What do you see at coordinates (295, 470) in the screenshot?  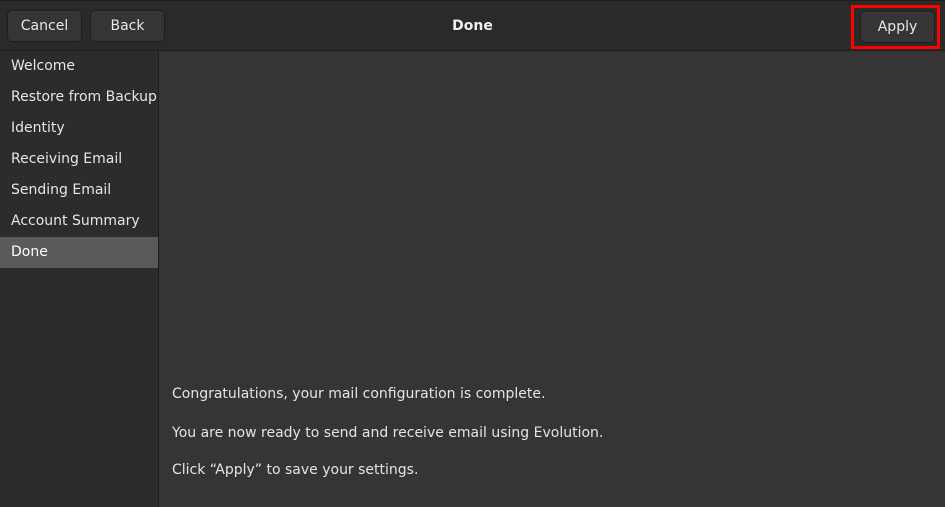 I see `apply-instruction-message: Click “Apply” to save your settings.` at bounding box center [295, 470].